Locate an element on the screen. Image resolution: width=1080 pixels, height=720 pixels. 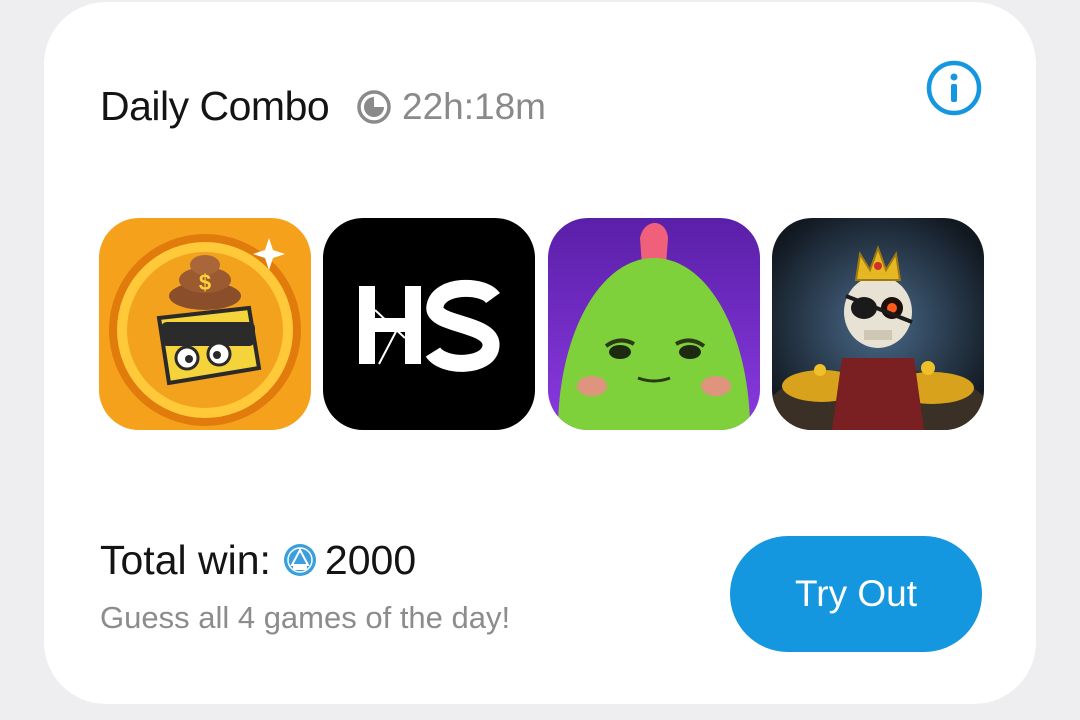
total-win-label: Total win: is located at coordinates (185, 559).